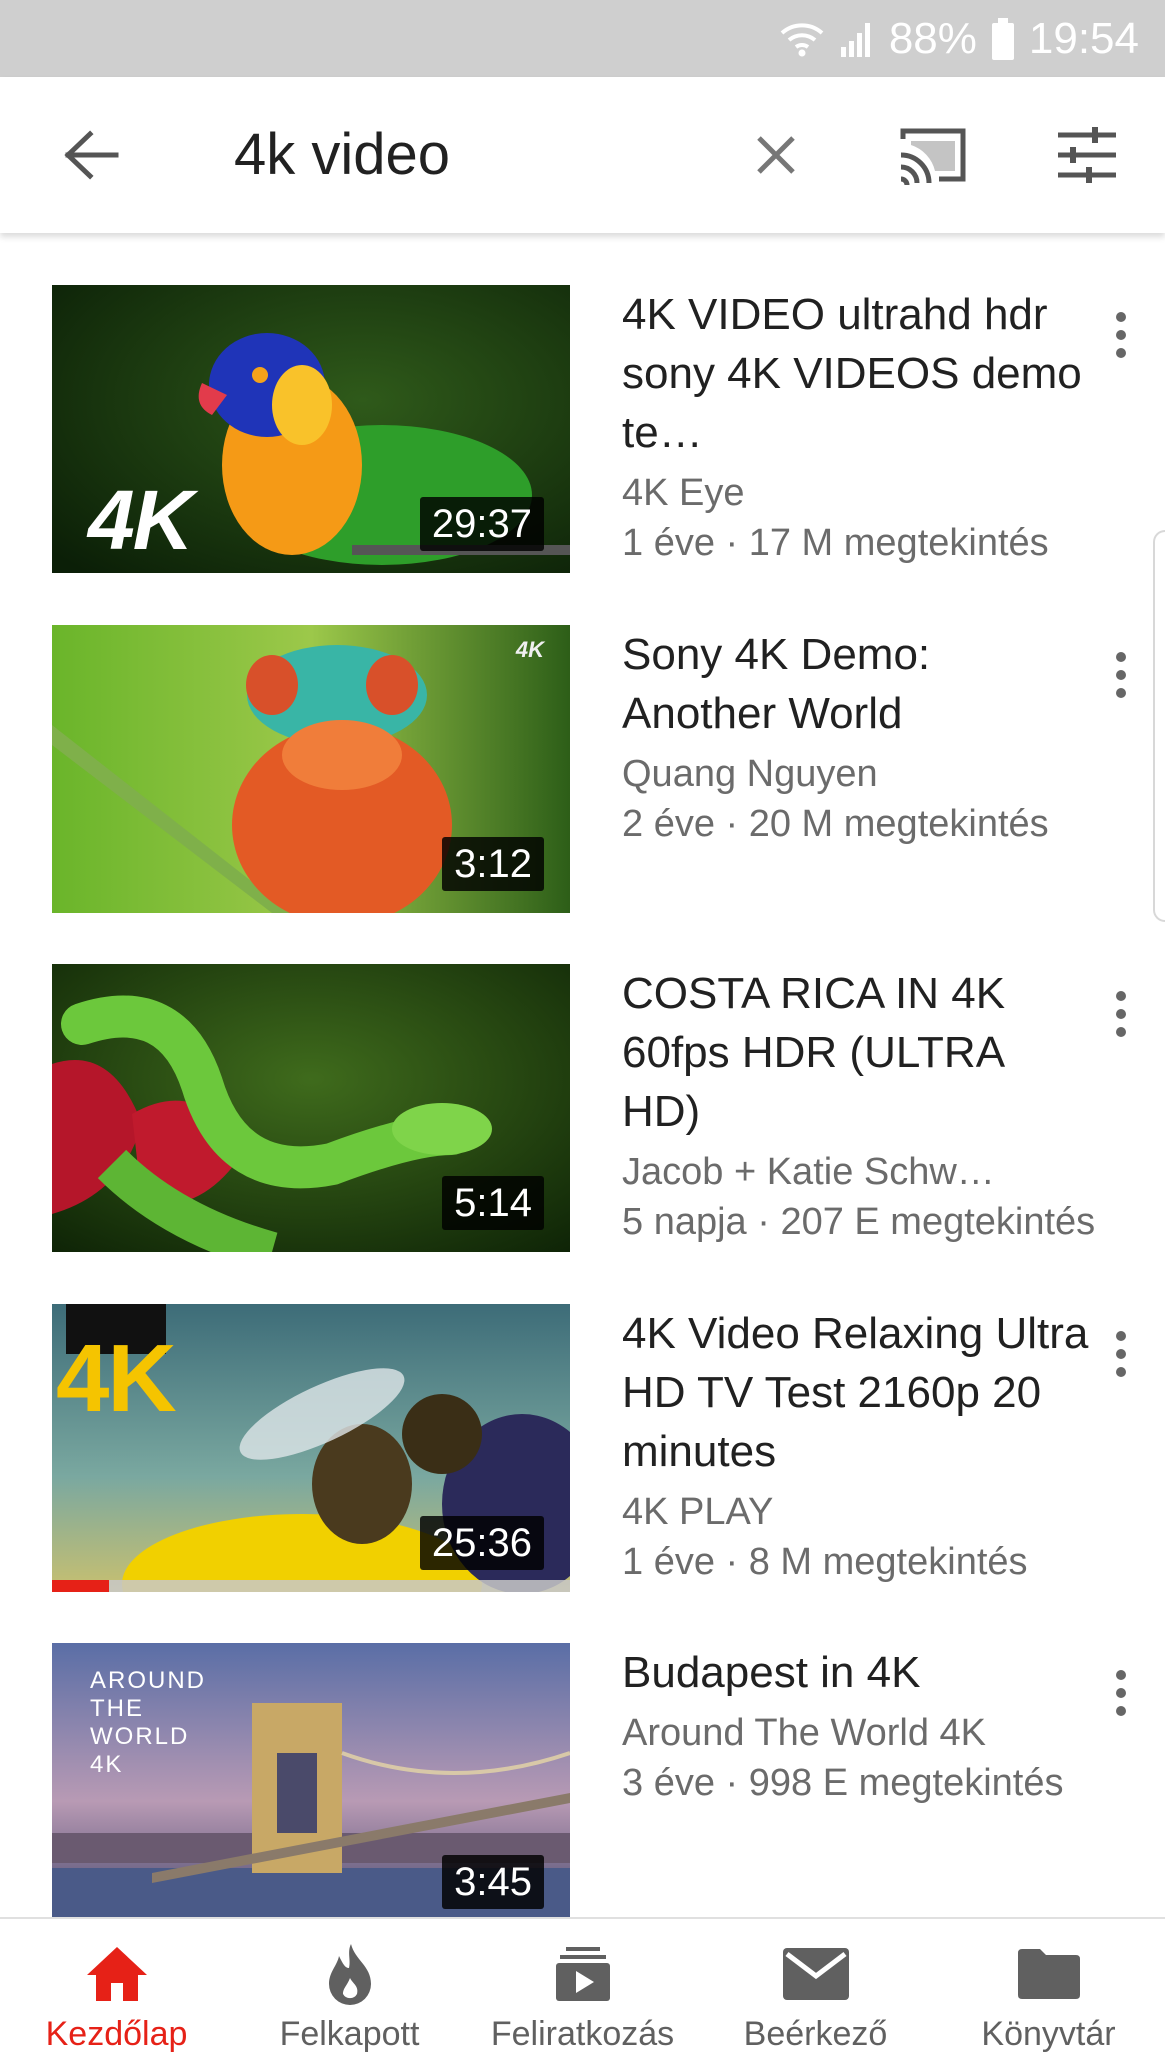 The image size is (1165, 2071). Describe the element at coordinates (582, 38) in the screenshot. I see `status-bar: 88% 19:54` at that location.